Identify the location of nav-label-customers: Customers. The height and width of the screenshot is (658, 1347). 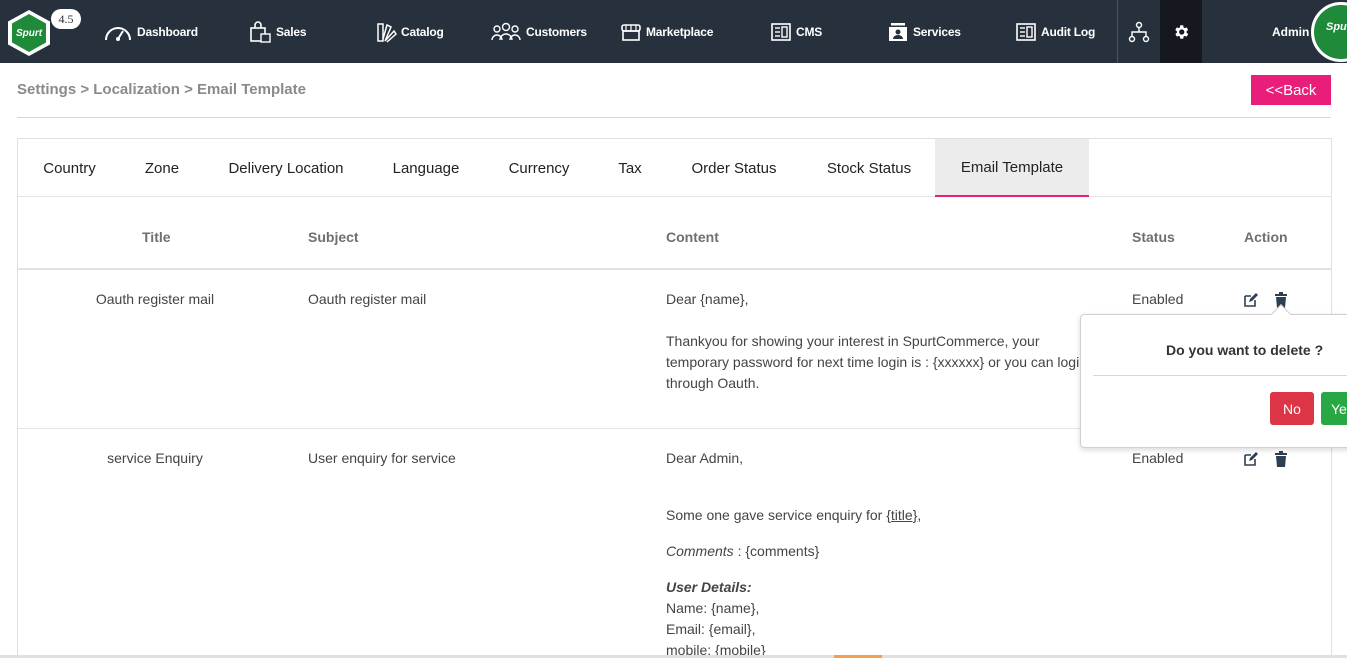
(556, 31).